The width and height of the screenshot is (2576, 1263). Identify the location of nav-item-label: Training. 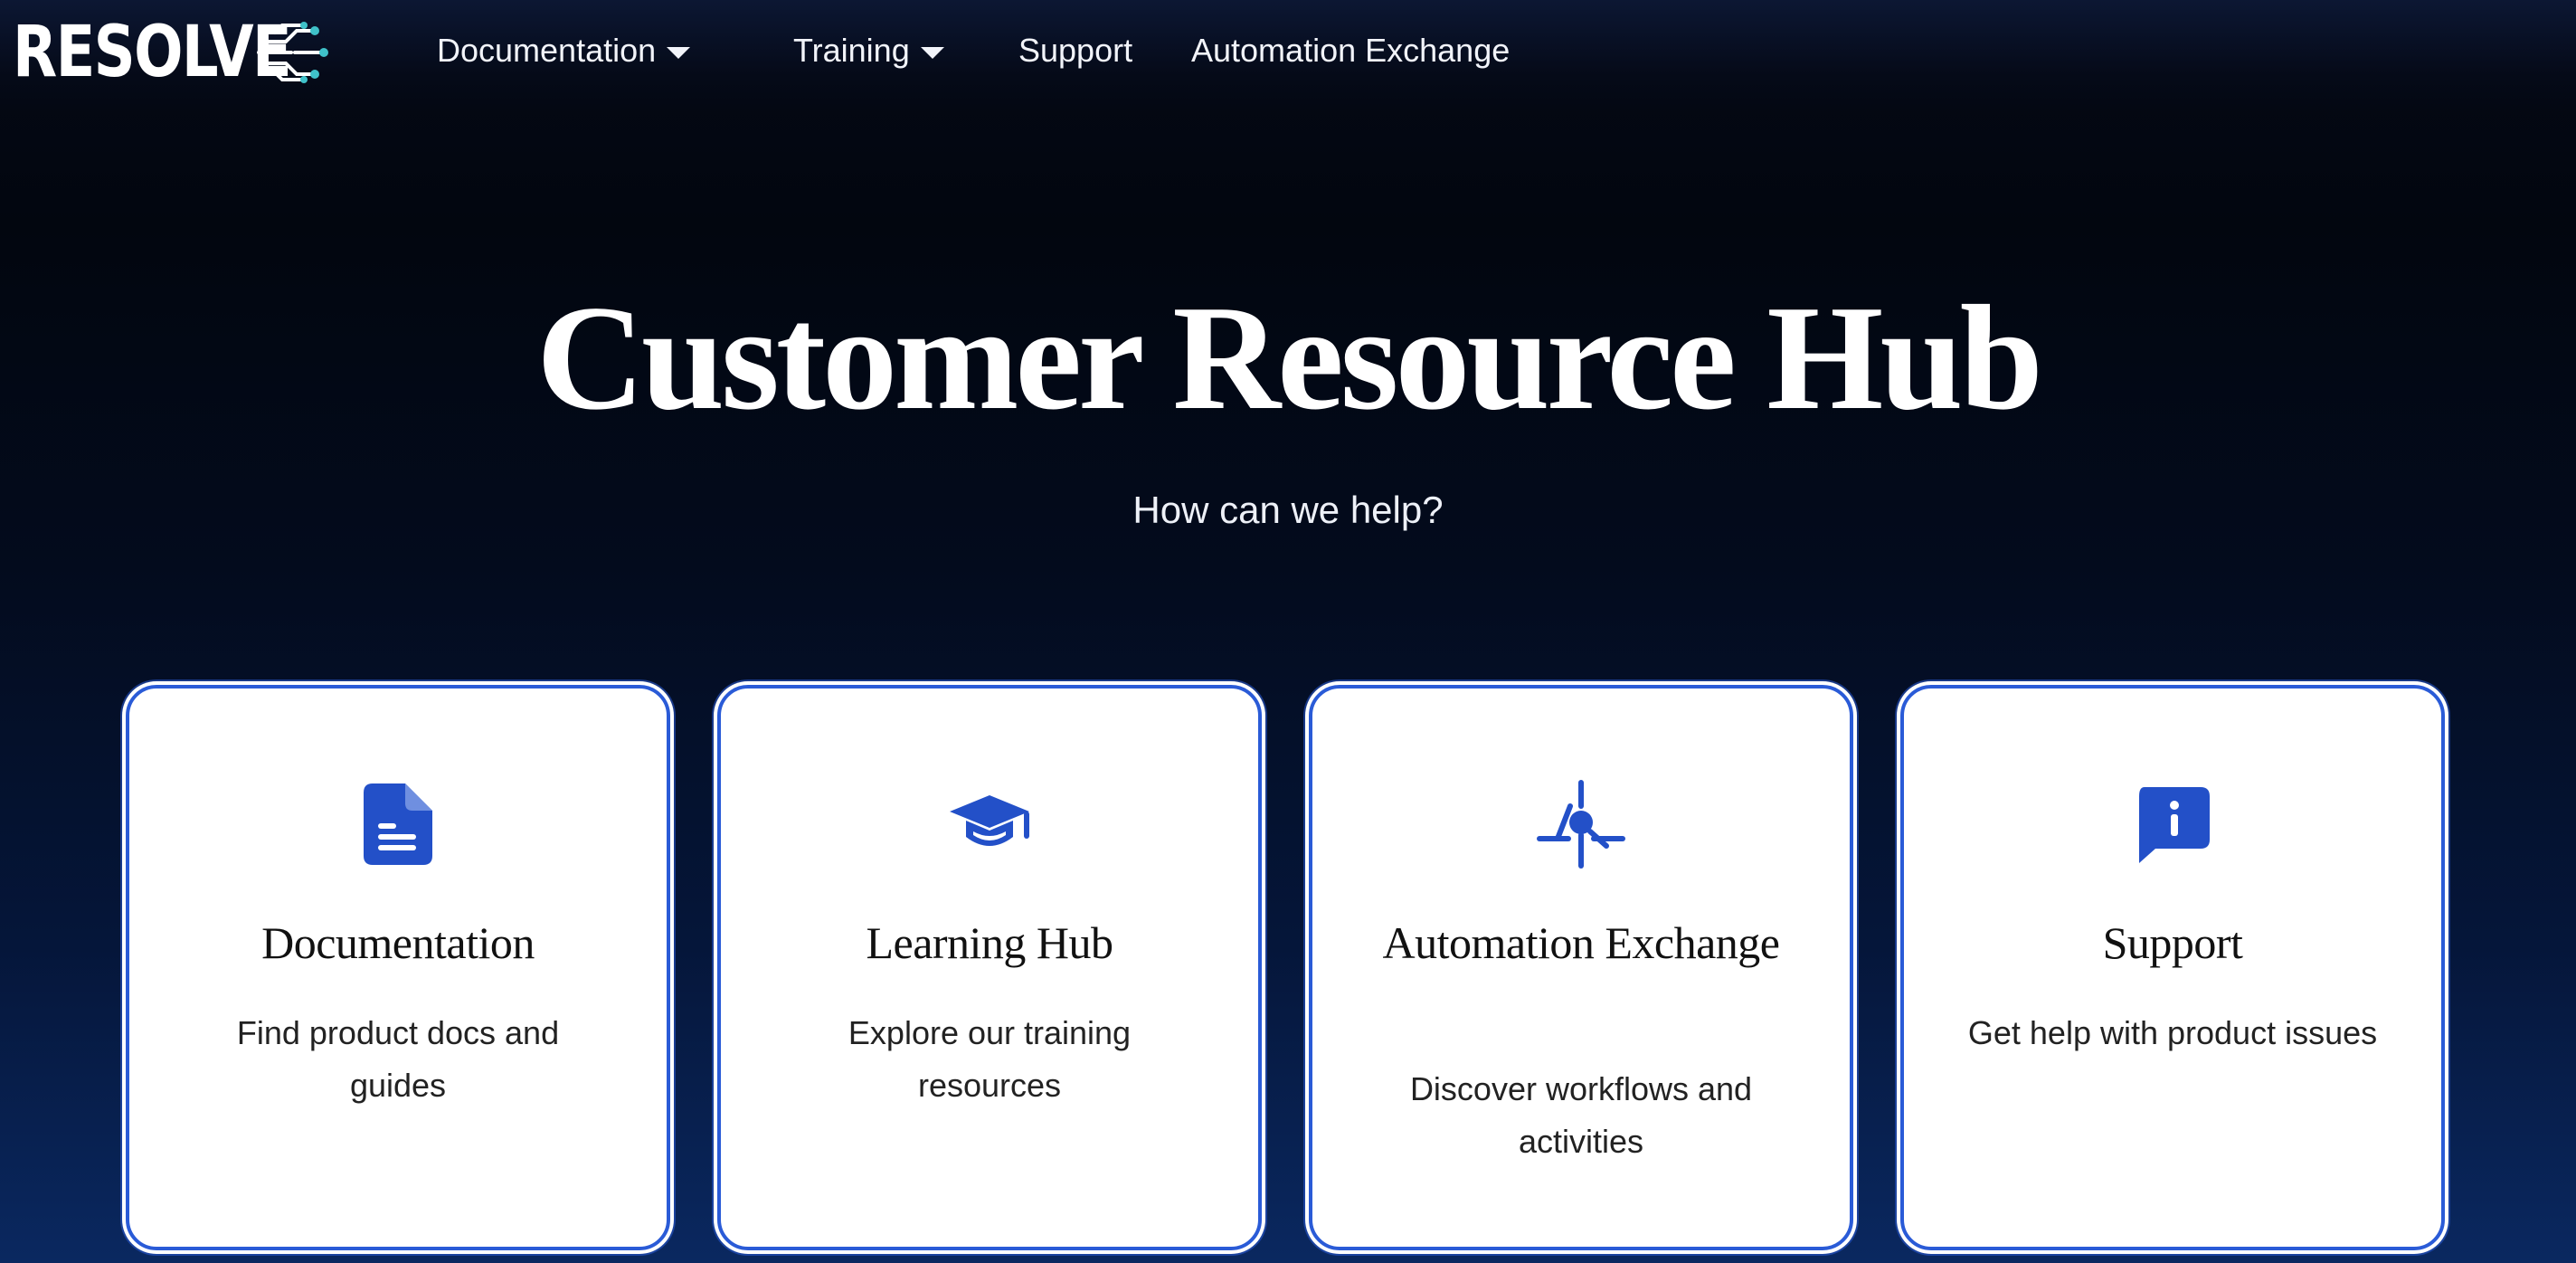
(851, 51).